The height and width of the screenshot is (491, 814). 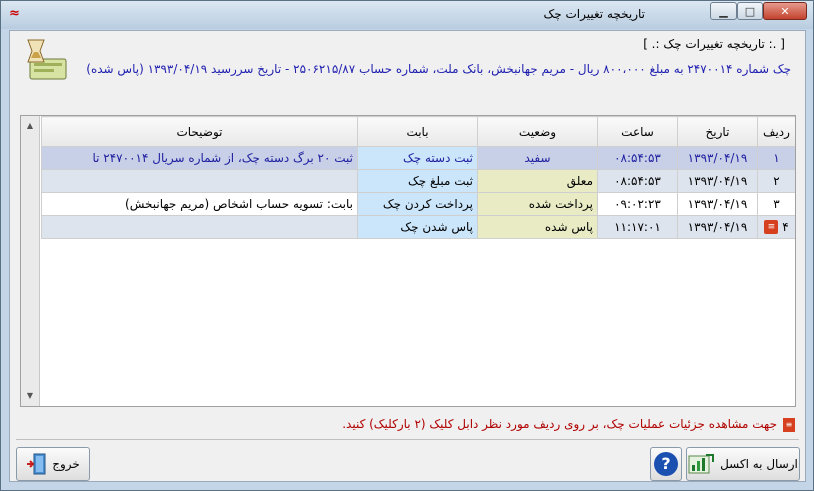 I want to click on export-excel-button: ارسال به اکسل, so click(x=743, y=464).